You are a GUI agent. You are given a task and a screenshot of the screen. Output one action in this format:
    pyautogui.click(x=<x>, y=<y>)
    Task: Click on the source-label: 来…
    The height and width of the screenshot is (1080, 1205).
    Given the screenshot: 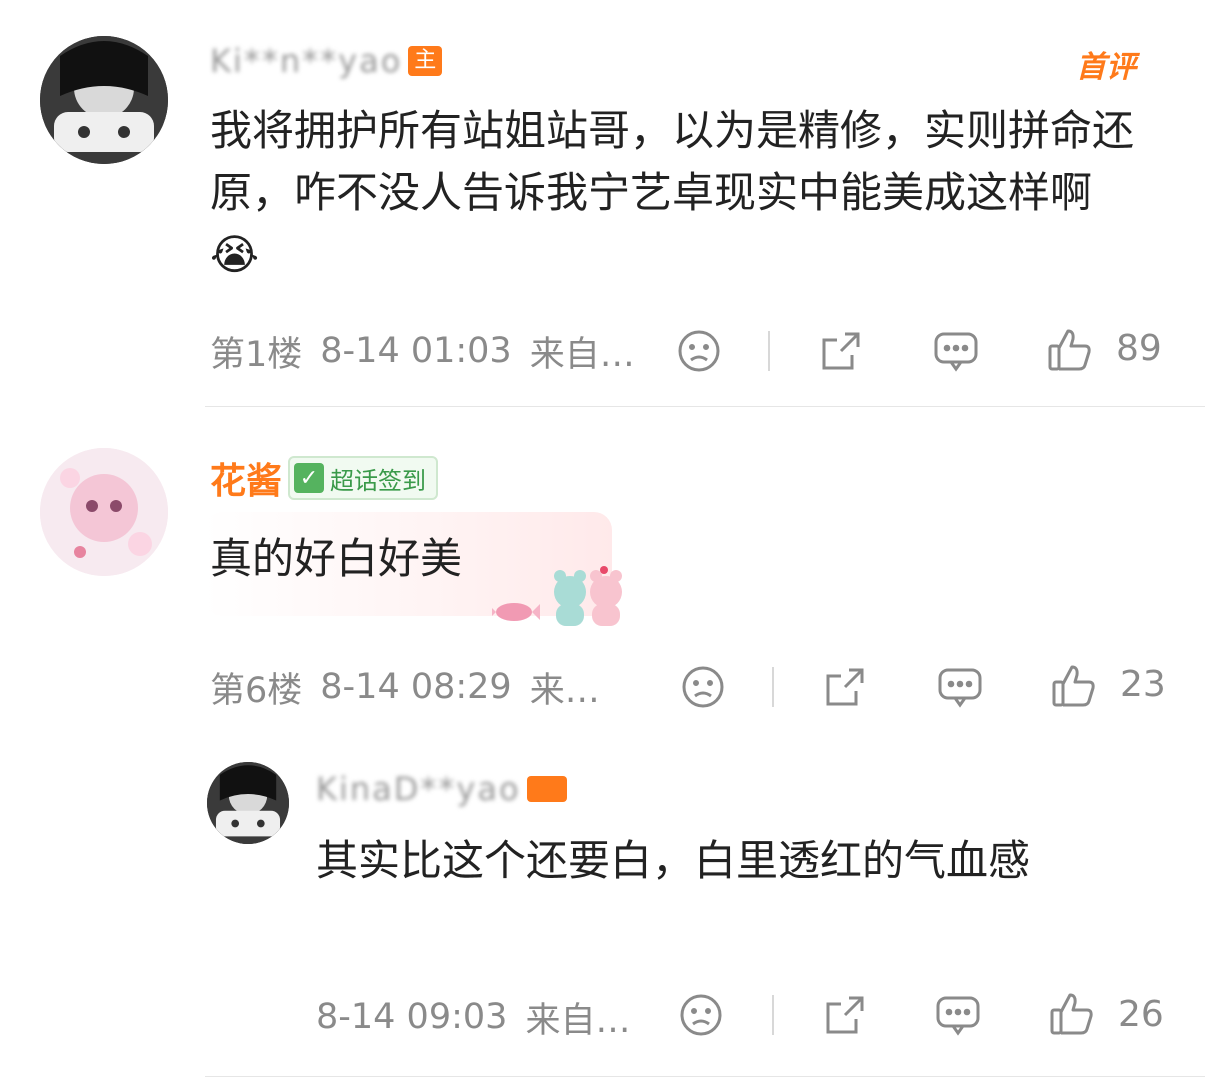 What is the action you would take?
    pyautogui.click(x=565, y=687)
    